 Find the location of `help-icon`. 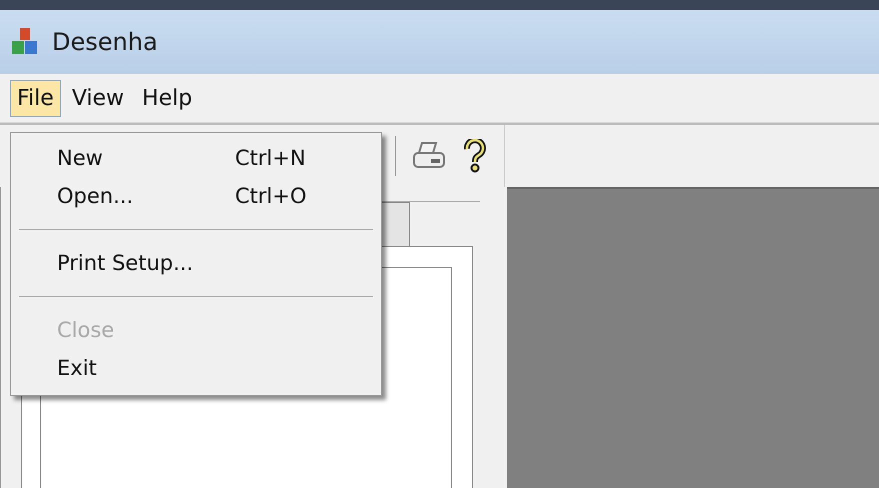

help-icon is located at coordinates (475, 156).